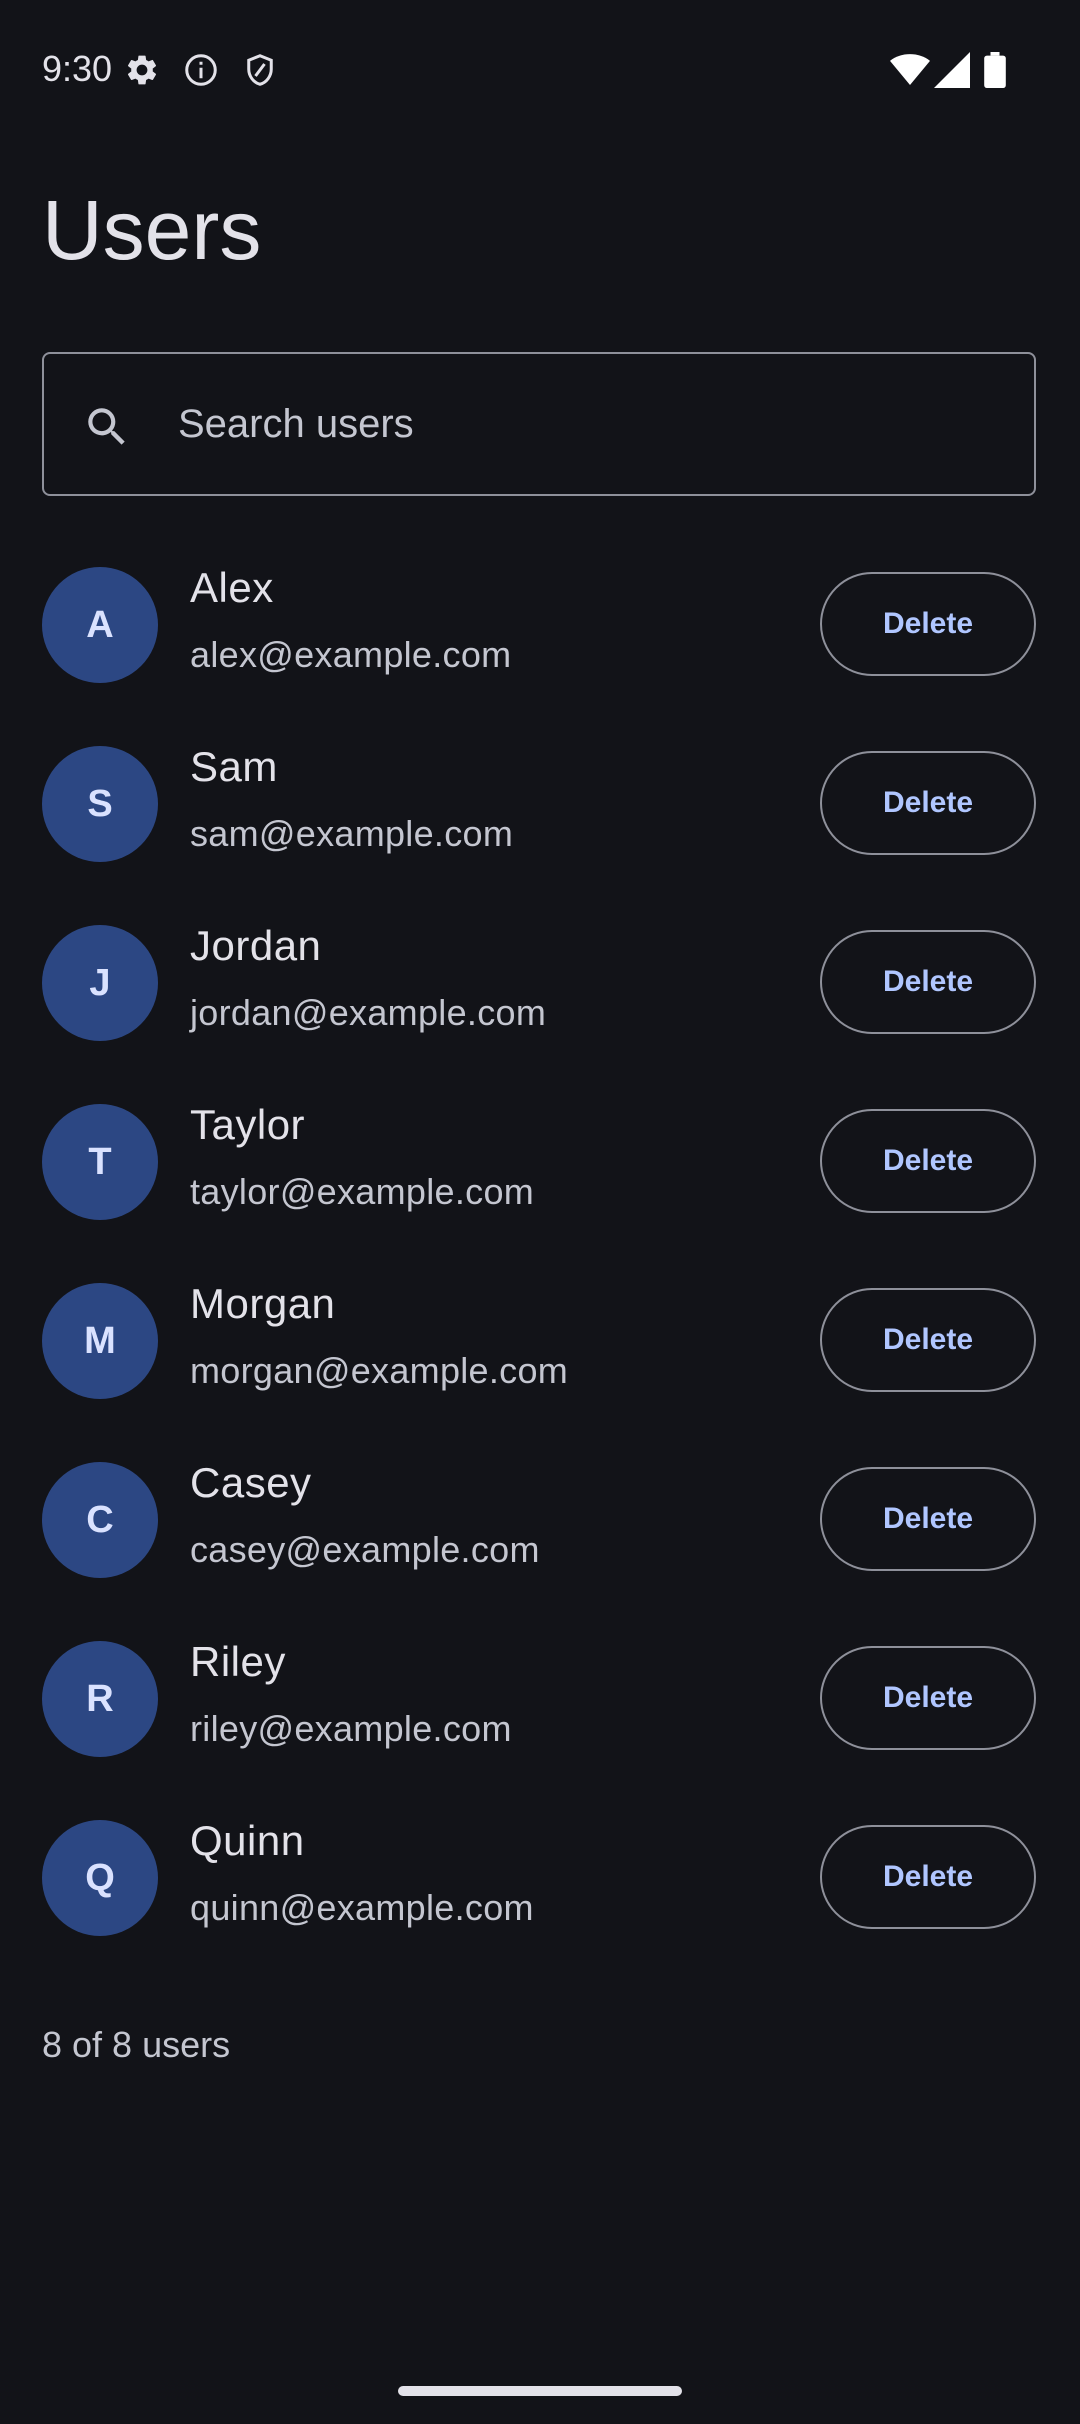 The width and height of the screenshot is (1080, 2424). Describe the element at coordinates (260, 70) in the screenshot. I see `shield-icon` at that location.